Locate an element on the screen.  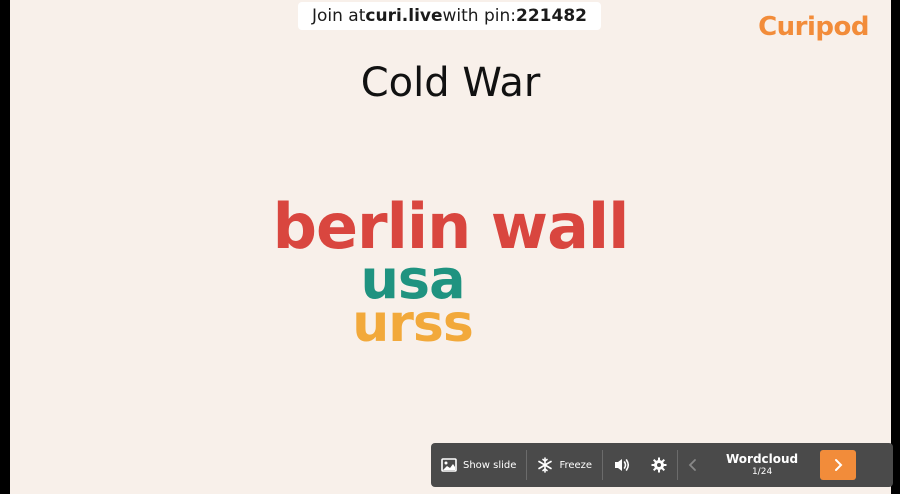
join-pin-banner: Join at curi.live with pin: 221482 is located at coordinates (449, 16).